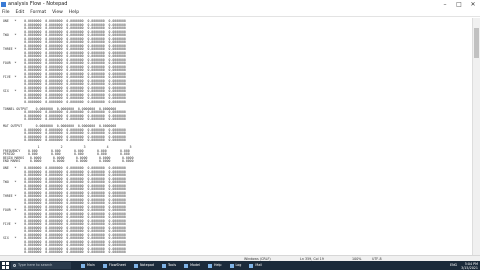 Image resolution: width=480 pixels, height=270 pixels. I want to click on taskbar-search-input: Type here to search, so click(41, 265).